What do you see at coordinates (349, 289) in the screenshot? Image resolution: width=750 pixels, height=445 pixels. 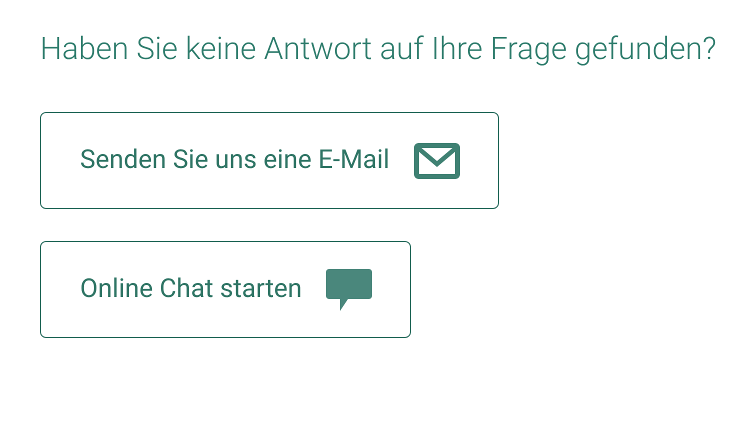 I see `speech-bubble-icon` at bounding box center [349, 289].